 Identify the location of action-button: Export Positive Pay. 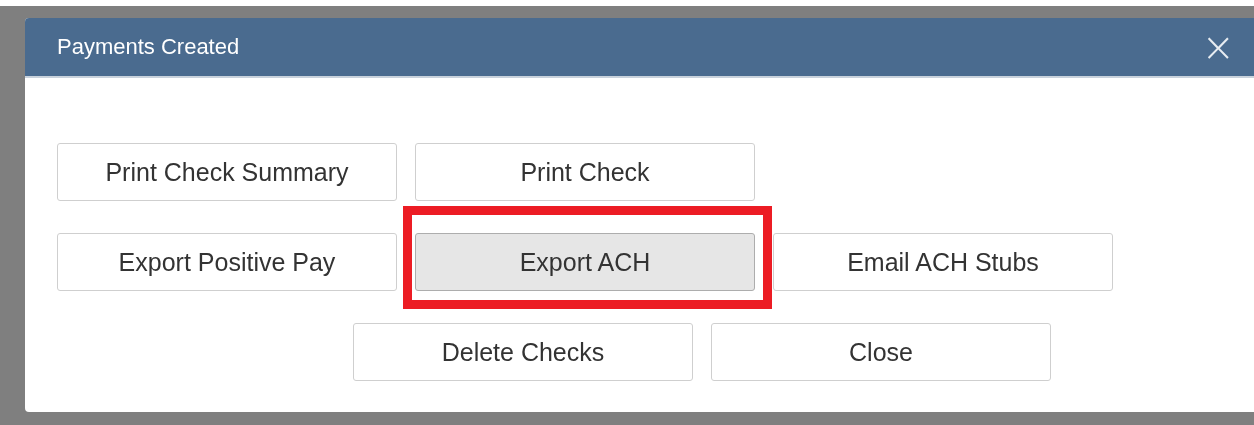
(227, 262).